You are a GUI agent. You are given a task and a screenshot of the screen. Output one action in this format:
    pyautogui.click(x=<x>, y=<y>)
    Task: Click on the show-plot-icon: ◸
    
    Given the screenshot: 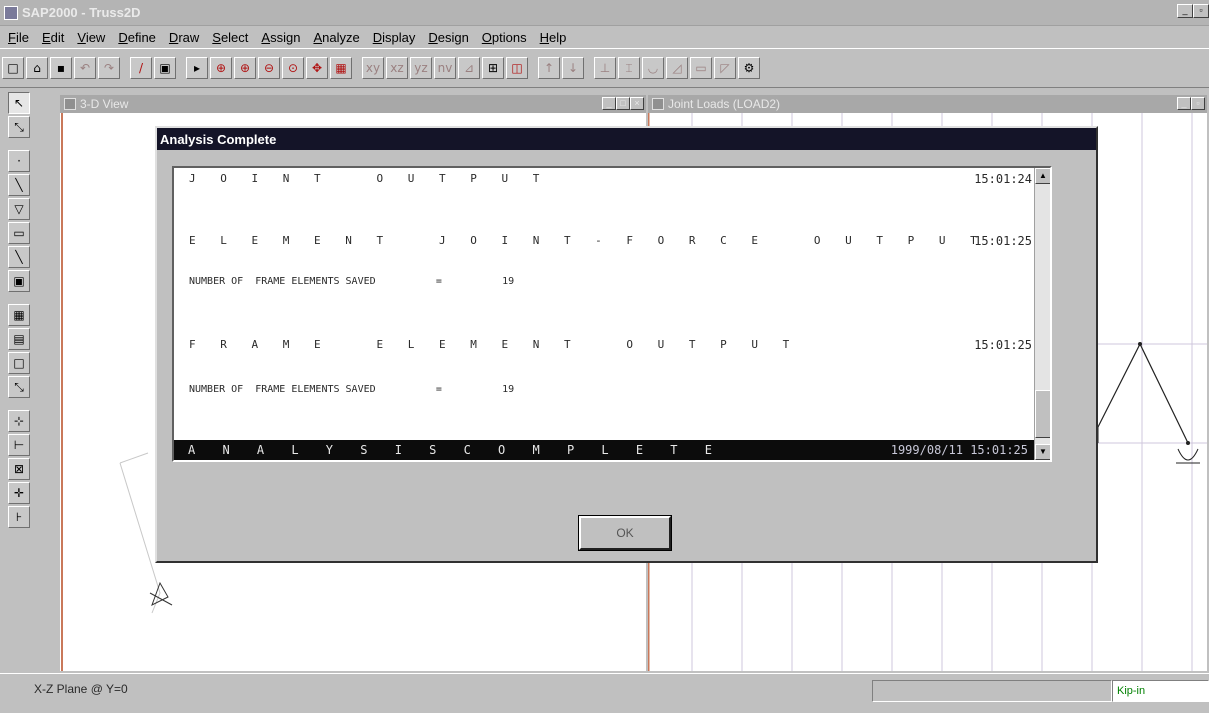 What is the action you would take?
    pyautogui.click(x=725, y=68)
    